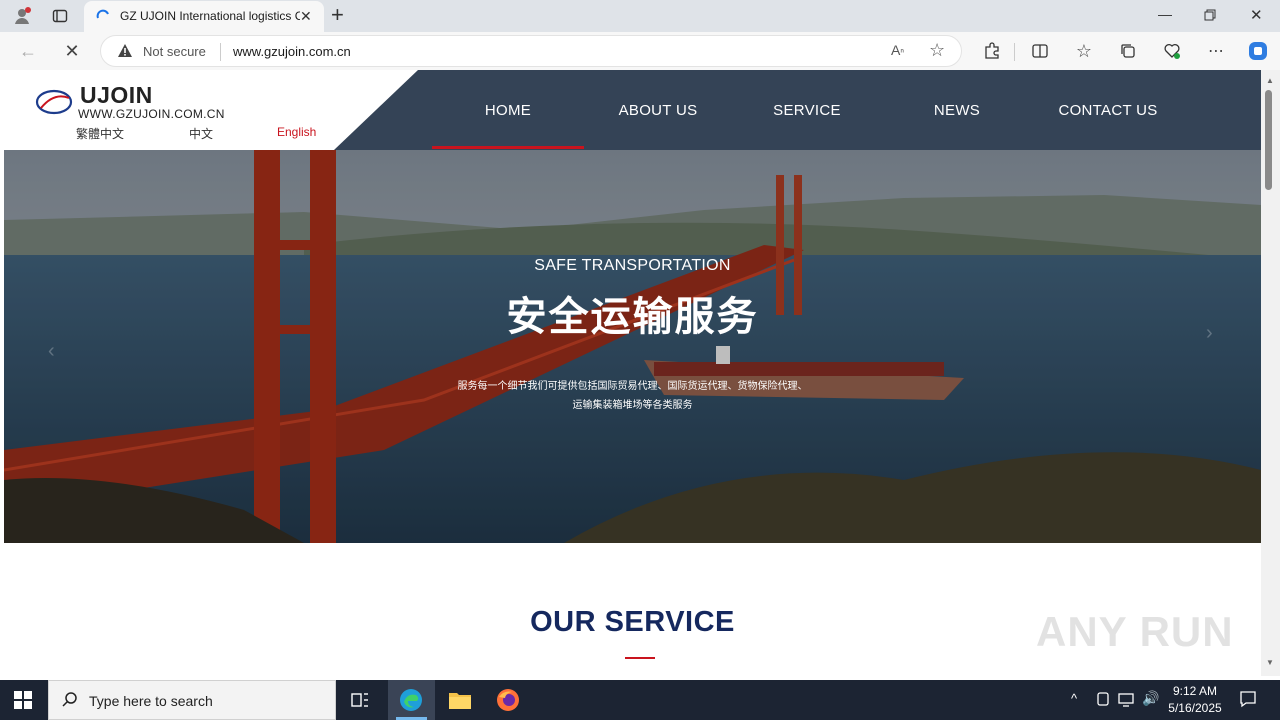 This screenshot has height=720, width=1280. Describe the element at coordinates (174, 51) in the screenshot. I see `security-label: Not secure` at that location.